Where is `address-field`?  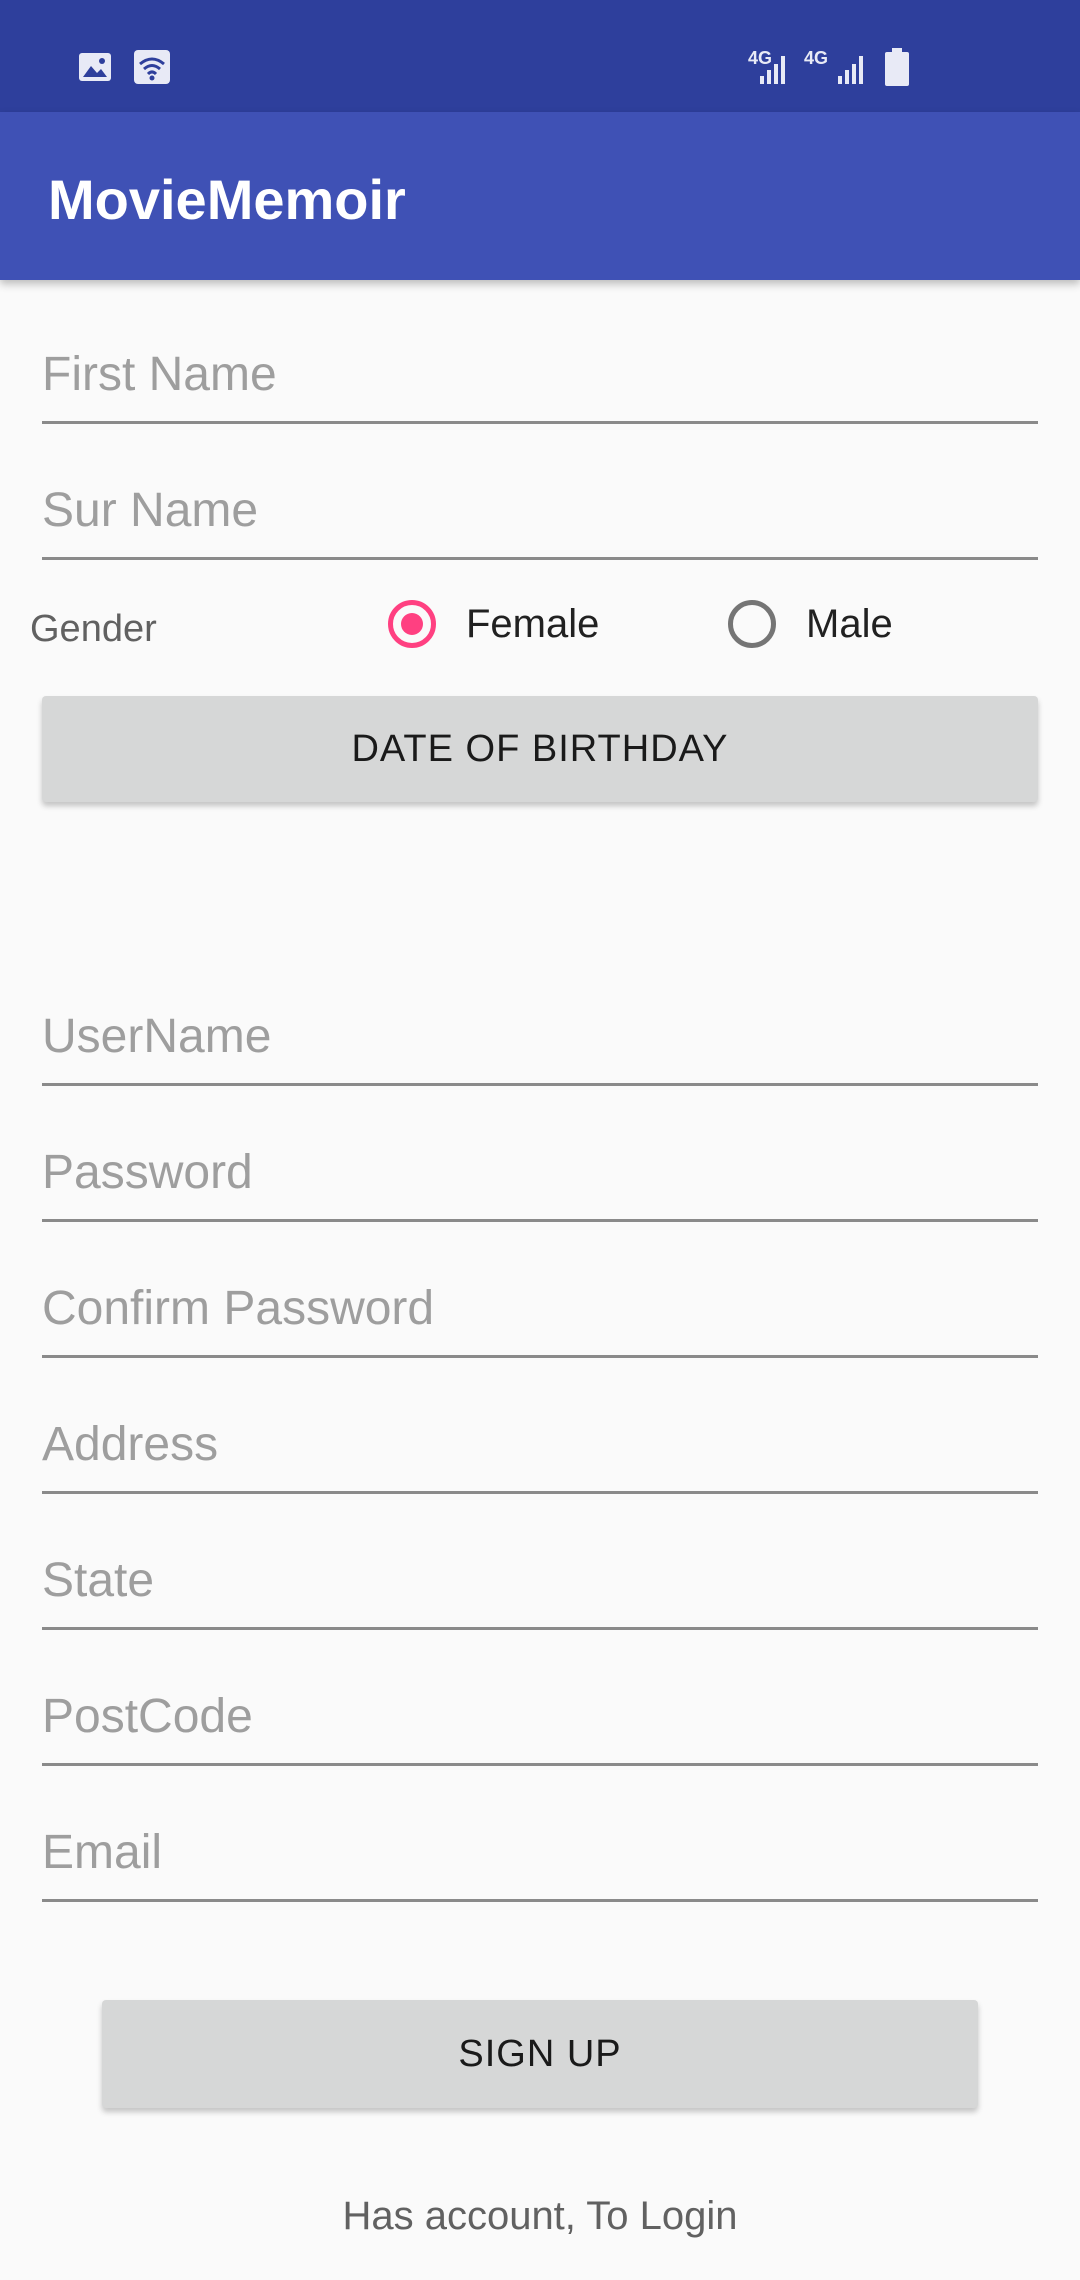
address-field is located at coordinates (540, 1449).